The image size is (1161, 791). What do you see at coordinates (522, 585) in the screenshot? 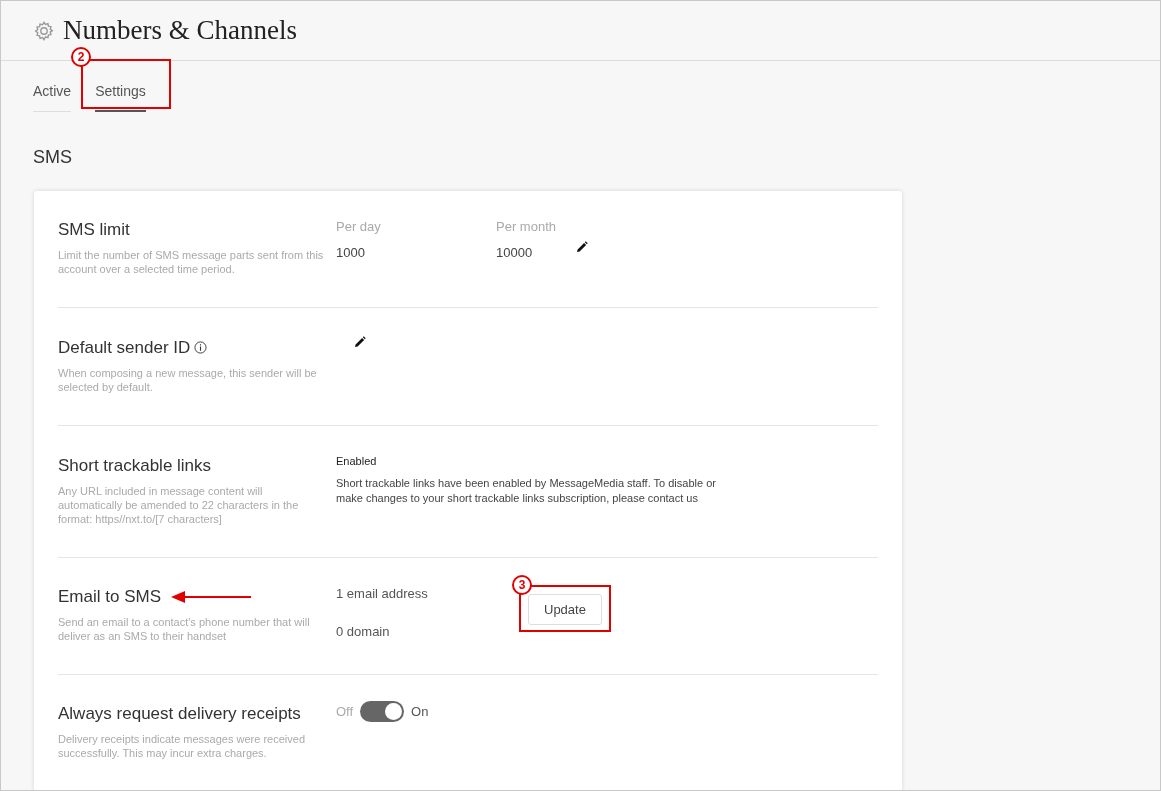
I see `callout-number: 3` at bounding box center [522, 585].